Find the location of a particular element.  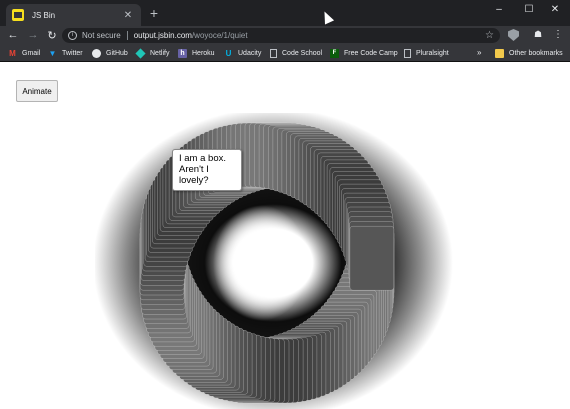

netlify-icon is located at coordinates (140, 53).